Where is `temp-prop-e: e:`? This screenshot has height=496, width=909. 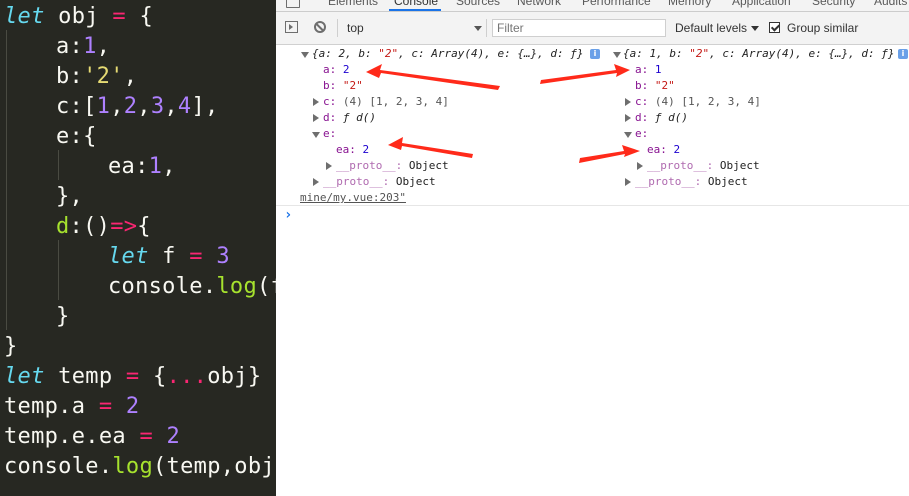
temp-prop-e: e: is located at coordinates (329, 134).